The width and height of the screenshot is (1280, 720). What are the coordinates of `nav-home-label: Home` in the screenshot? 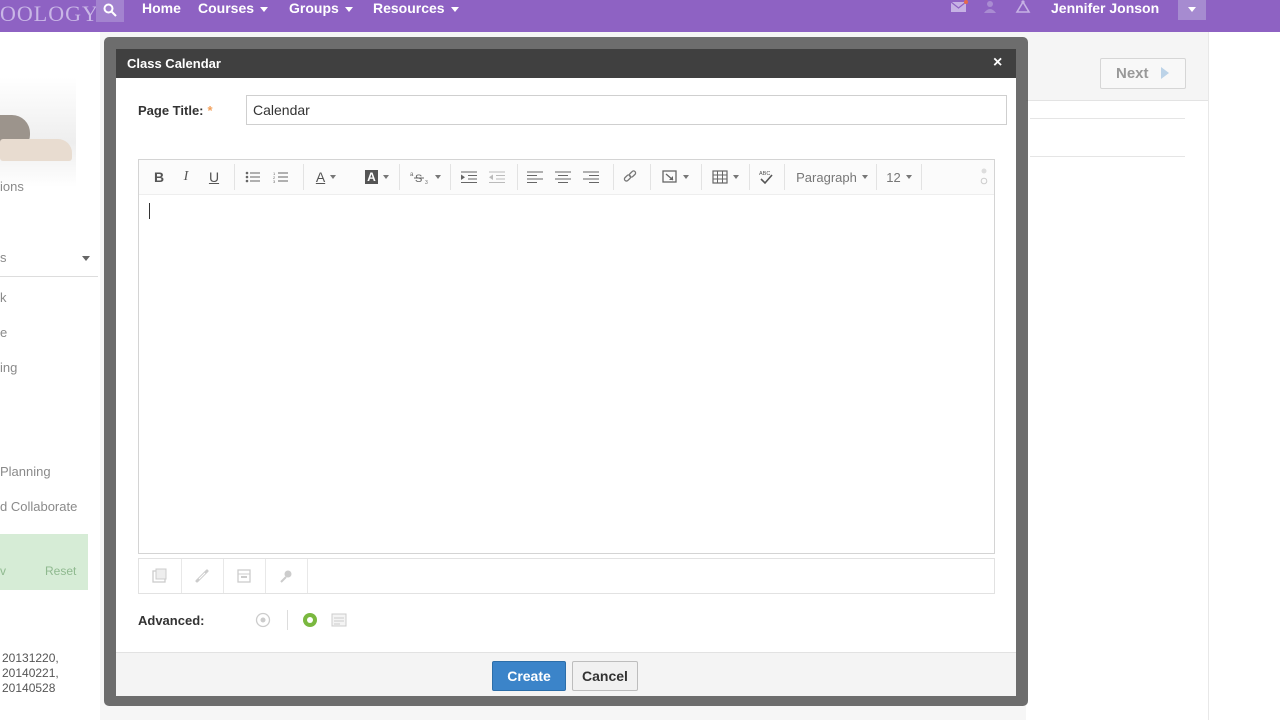 It's located at (161, 8).